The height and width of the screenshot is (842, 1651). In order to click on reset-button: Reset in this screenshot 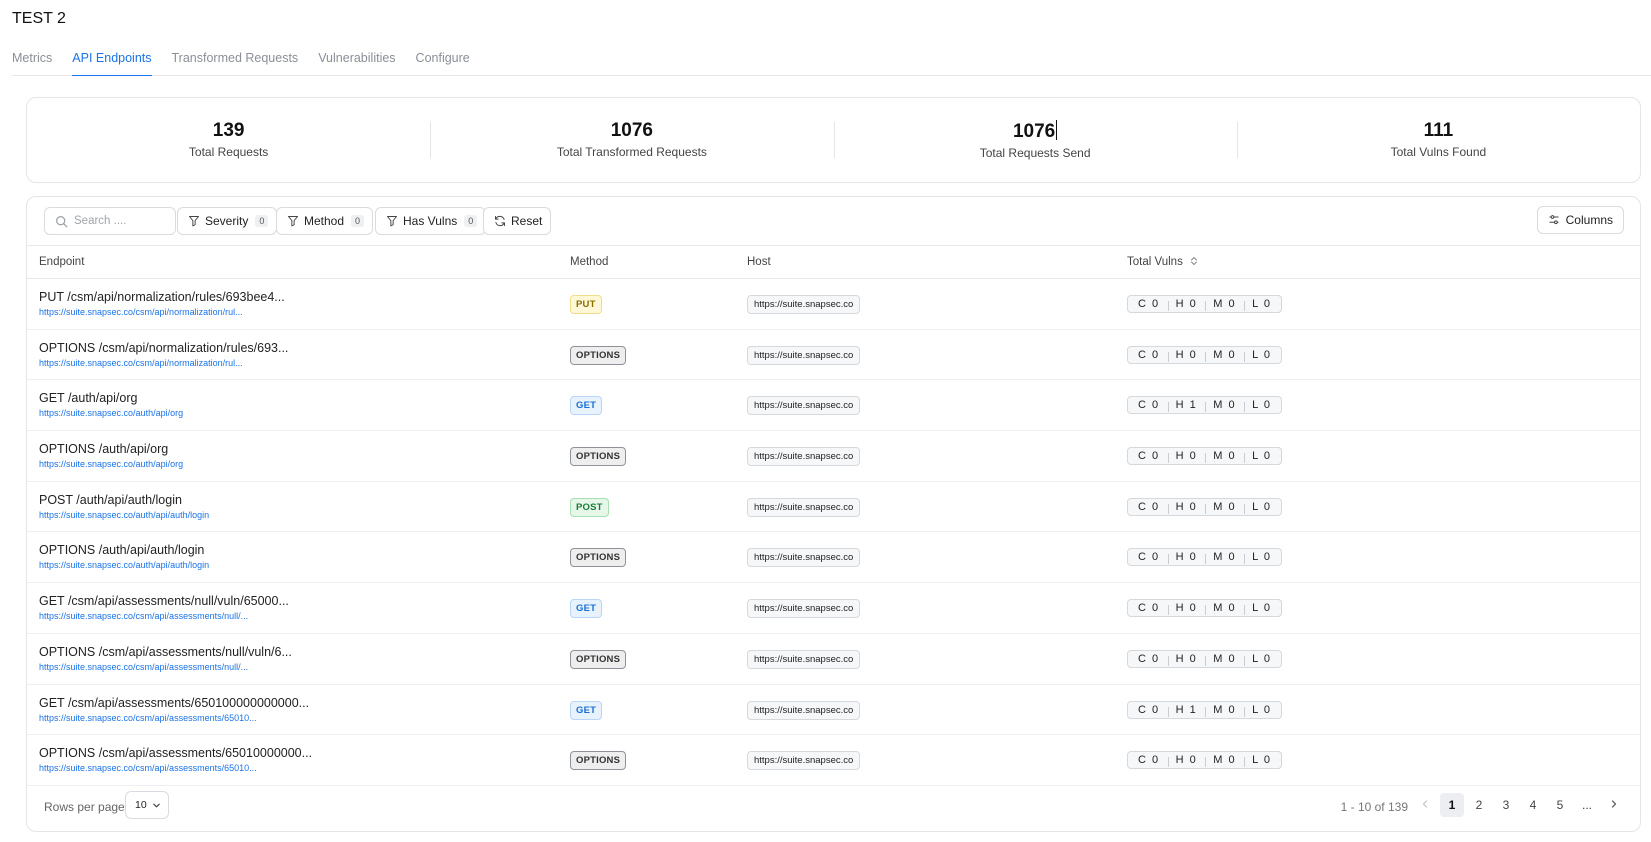, I will do `click(517, 221)`.